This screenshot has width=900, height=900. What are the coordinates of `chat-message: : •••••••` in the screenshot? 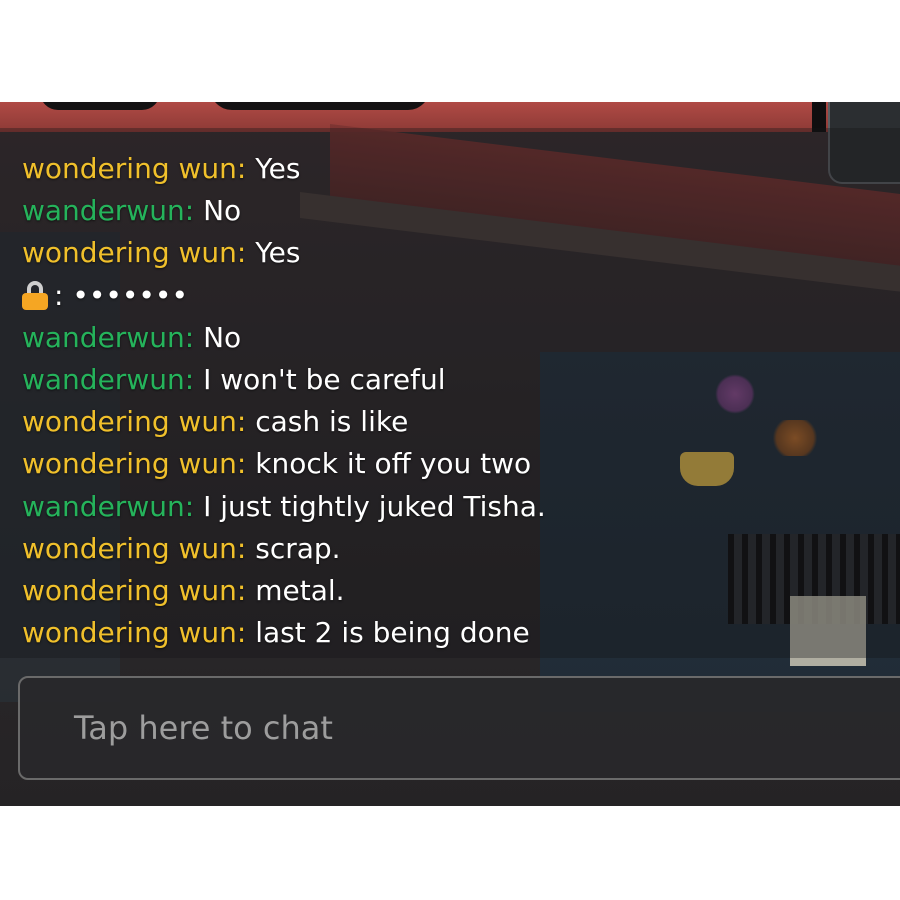 It's located at (452, 296).